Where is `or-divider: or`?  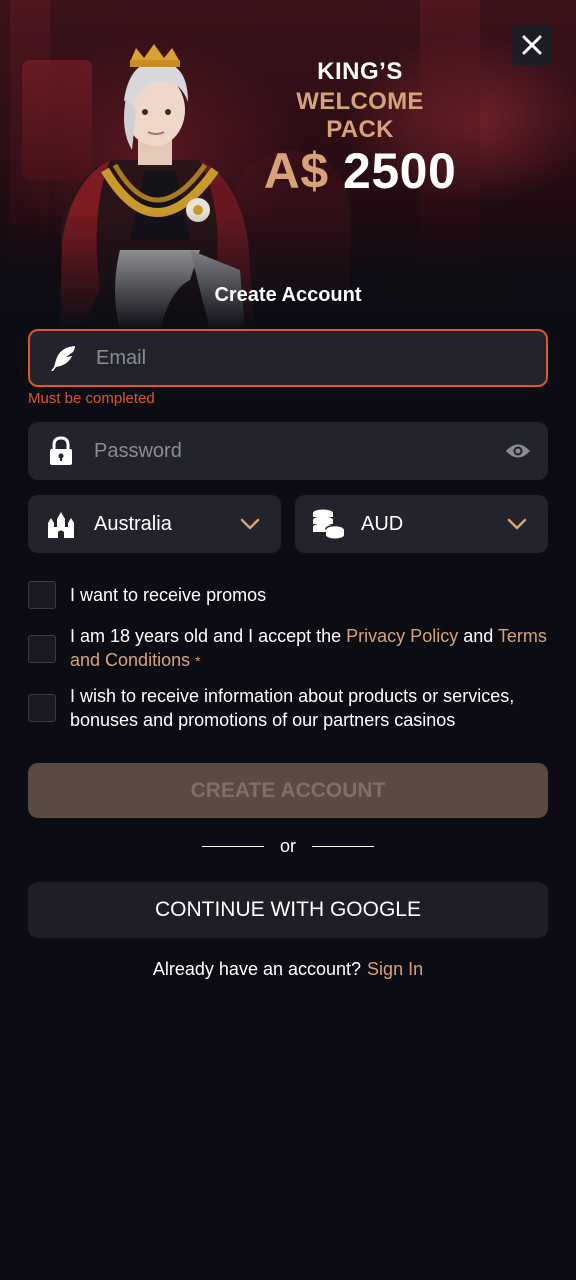 or-divider: or is located at coordinates (288, 846).